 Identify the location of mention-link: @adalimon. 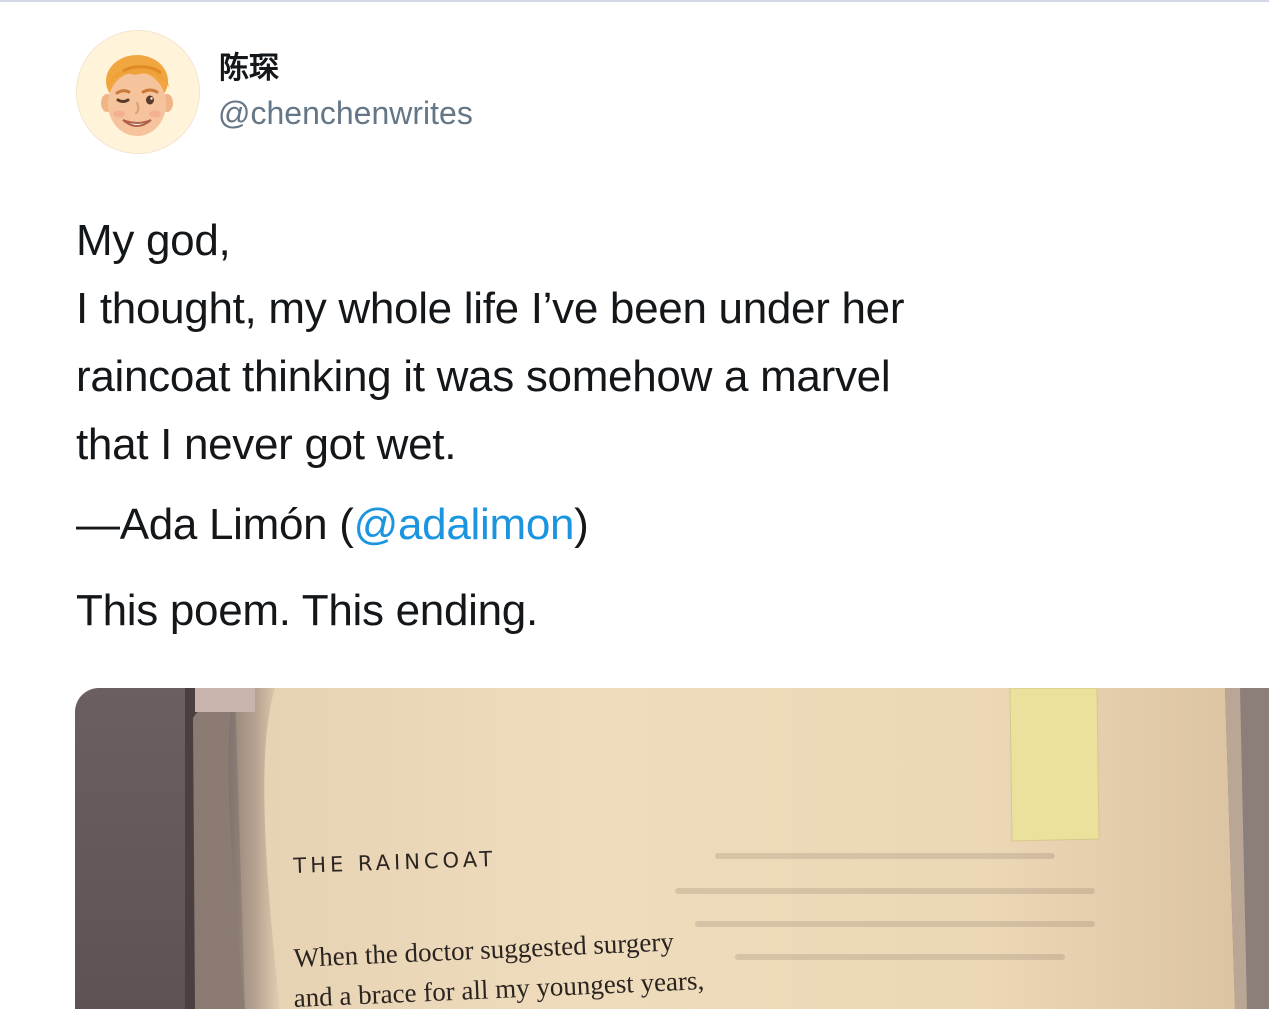
(464, 524).